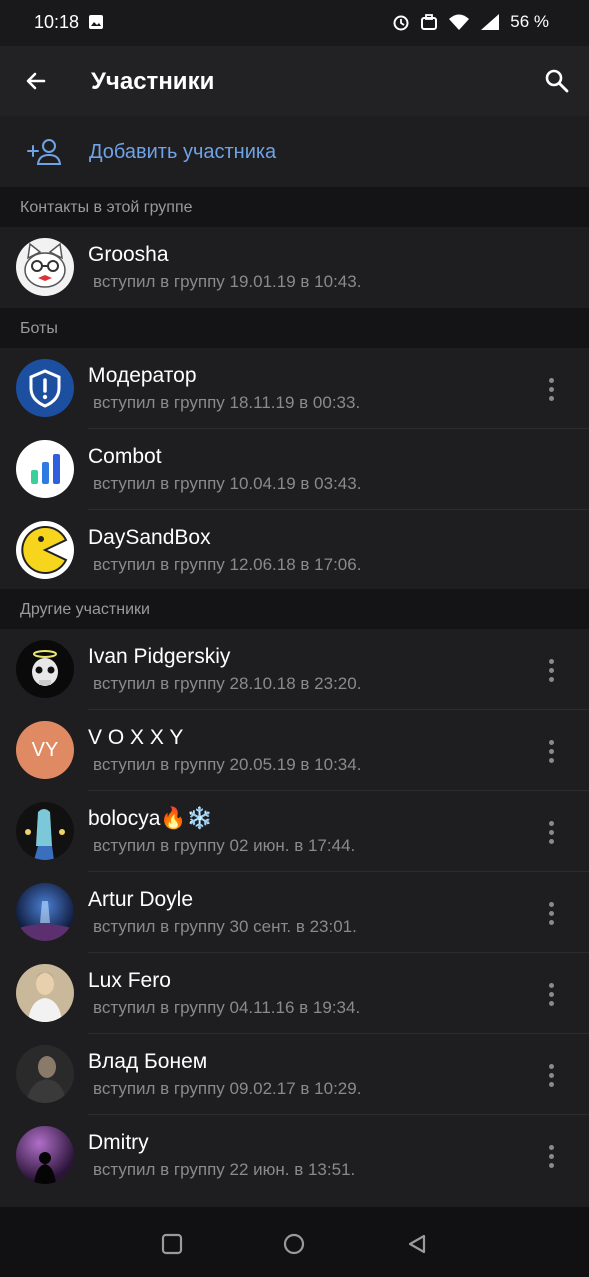 This screenshot has height=1277, width=589. Describe the element at coordinates (529, 21) in the screenshot. I see `battery-level: 56 %` at that location.